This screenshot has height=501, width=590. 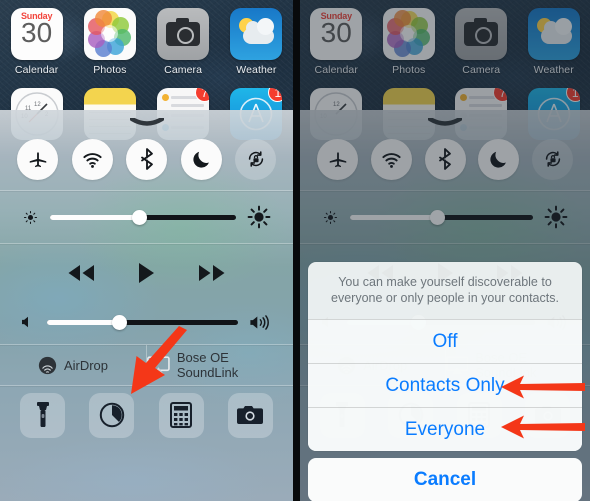 I want to click on toggle-row, so click(x=146, y=159).